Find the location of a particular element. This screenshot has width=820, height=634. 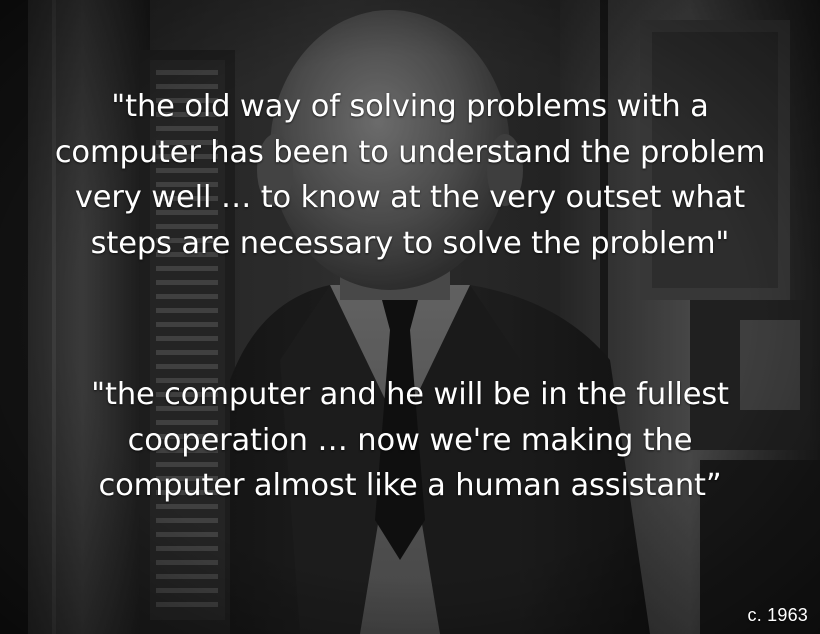

quote-2-line-2: cooperation … now we're making the is located at coordinates (410, 440).